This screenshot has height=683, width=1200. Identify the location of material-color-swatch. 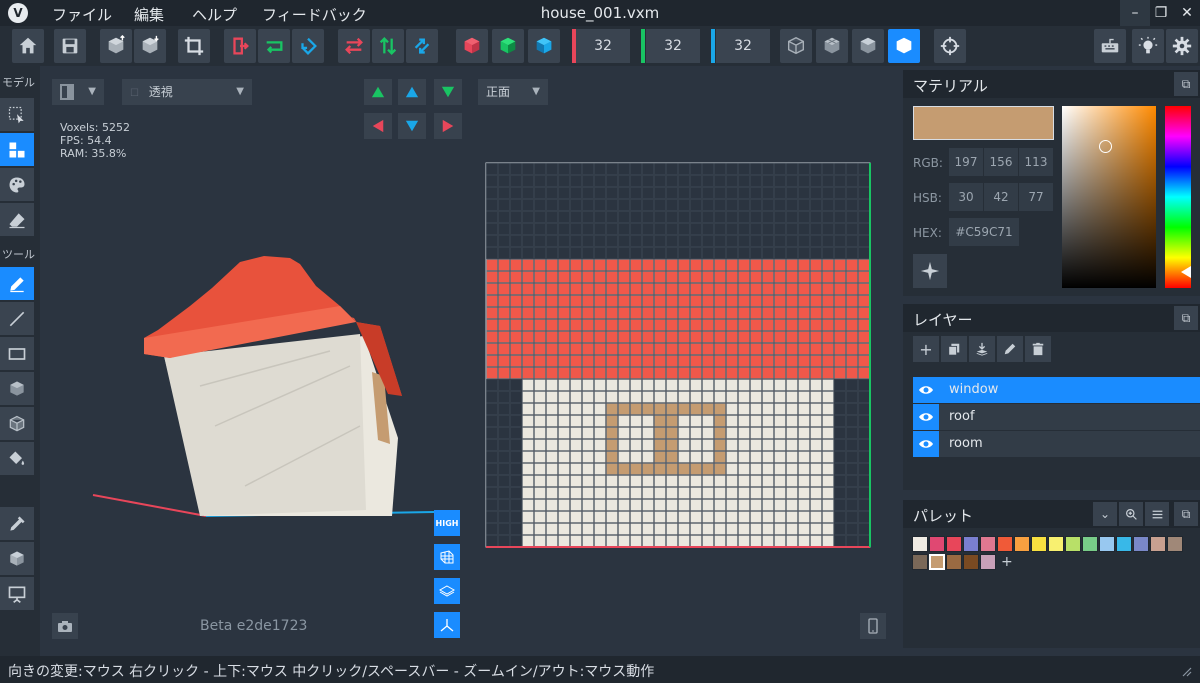
(983, 123).